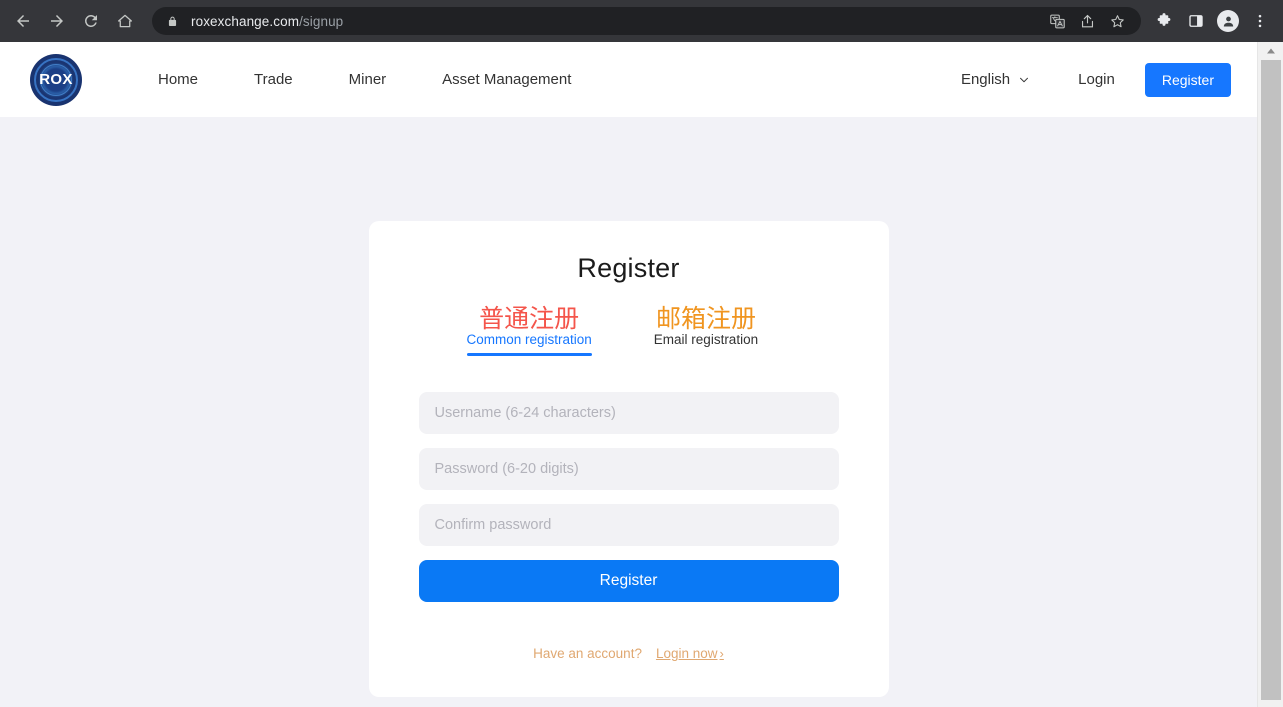  What do you see at coordinates (985, 79) in the screenshot?
I see `language-label: English` at bounding box center [985, 79].